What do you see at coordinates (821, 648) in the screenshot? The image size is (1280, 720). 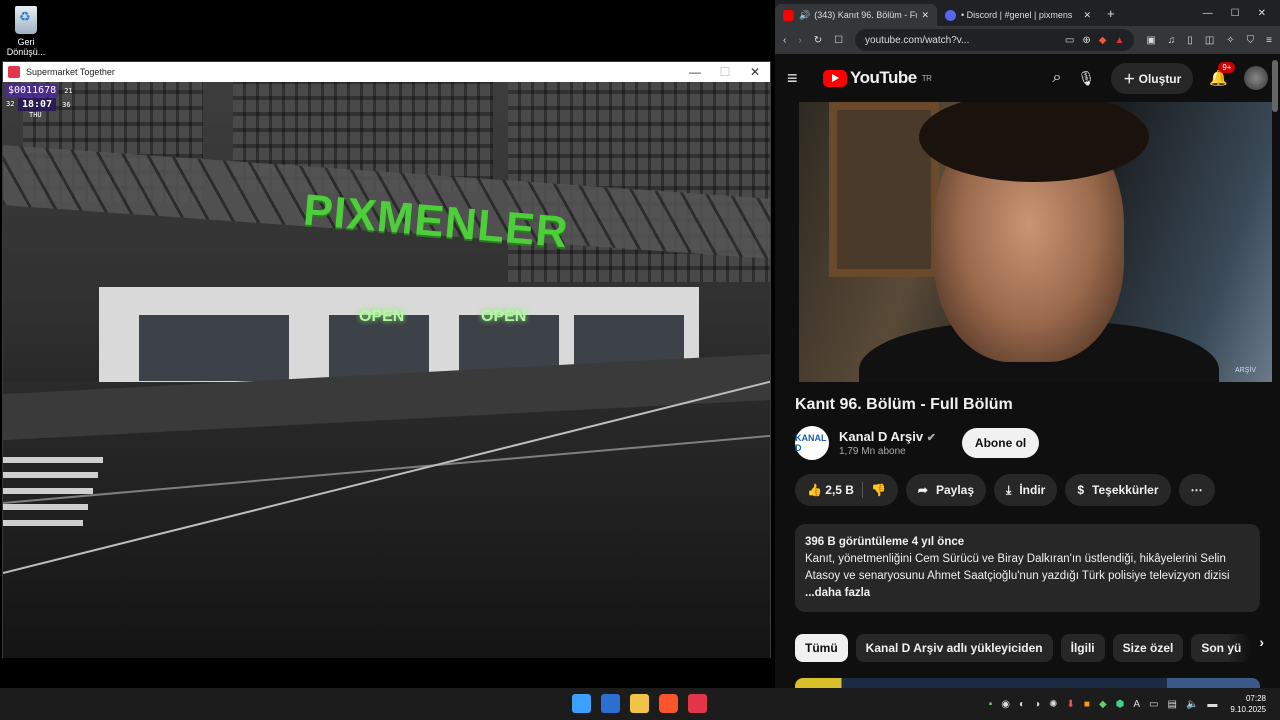 I see `chip-all: Tümü` at bounding box center [821, 648].